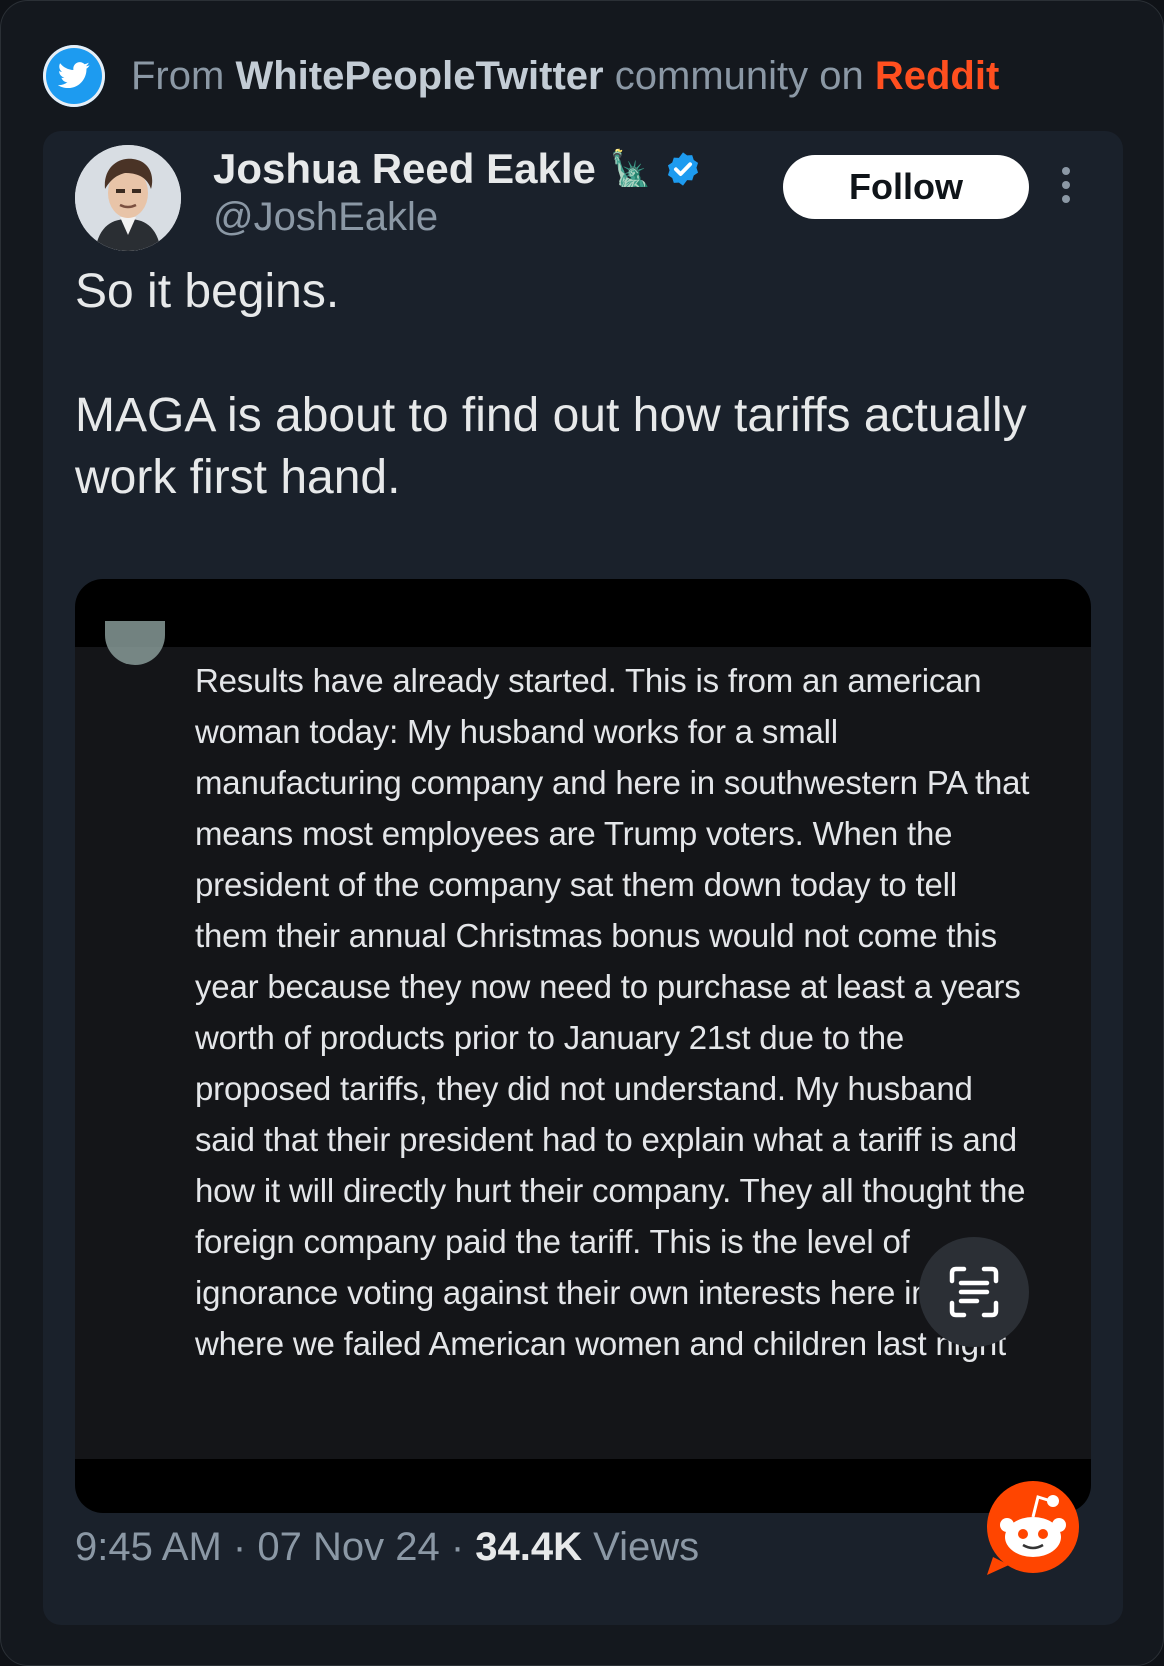 This screenshot has height=1666, width=1164. I want to click on from-label: From, so click(178, 75).